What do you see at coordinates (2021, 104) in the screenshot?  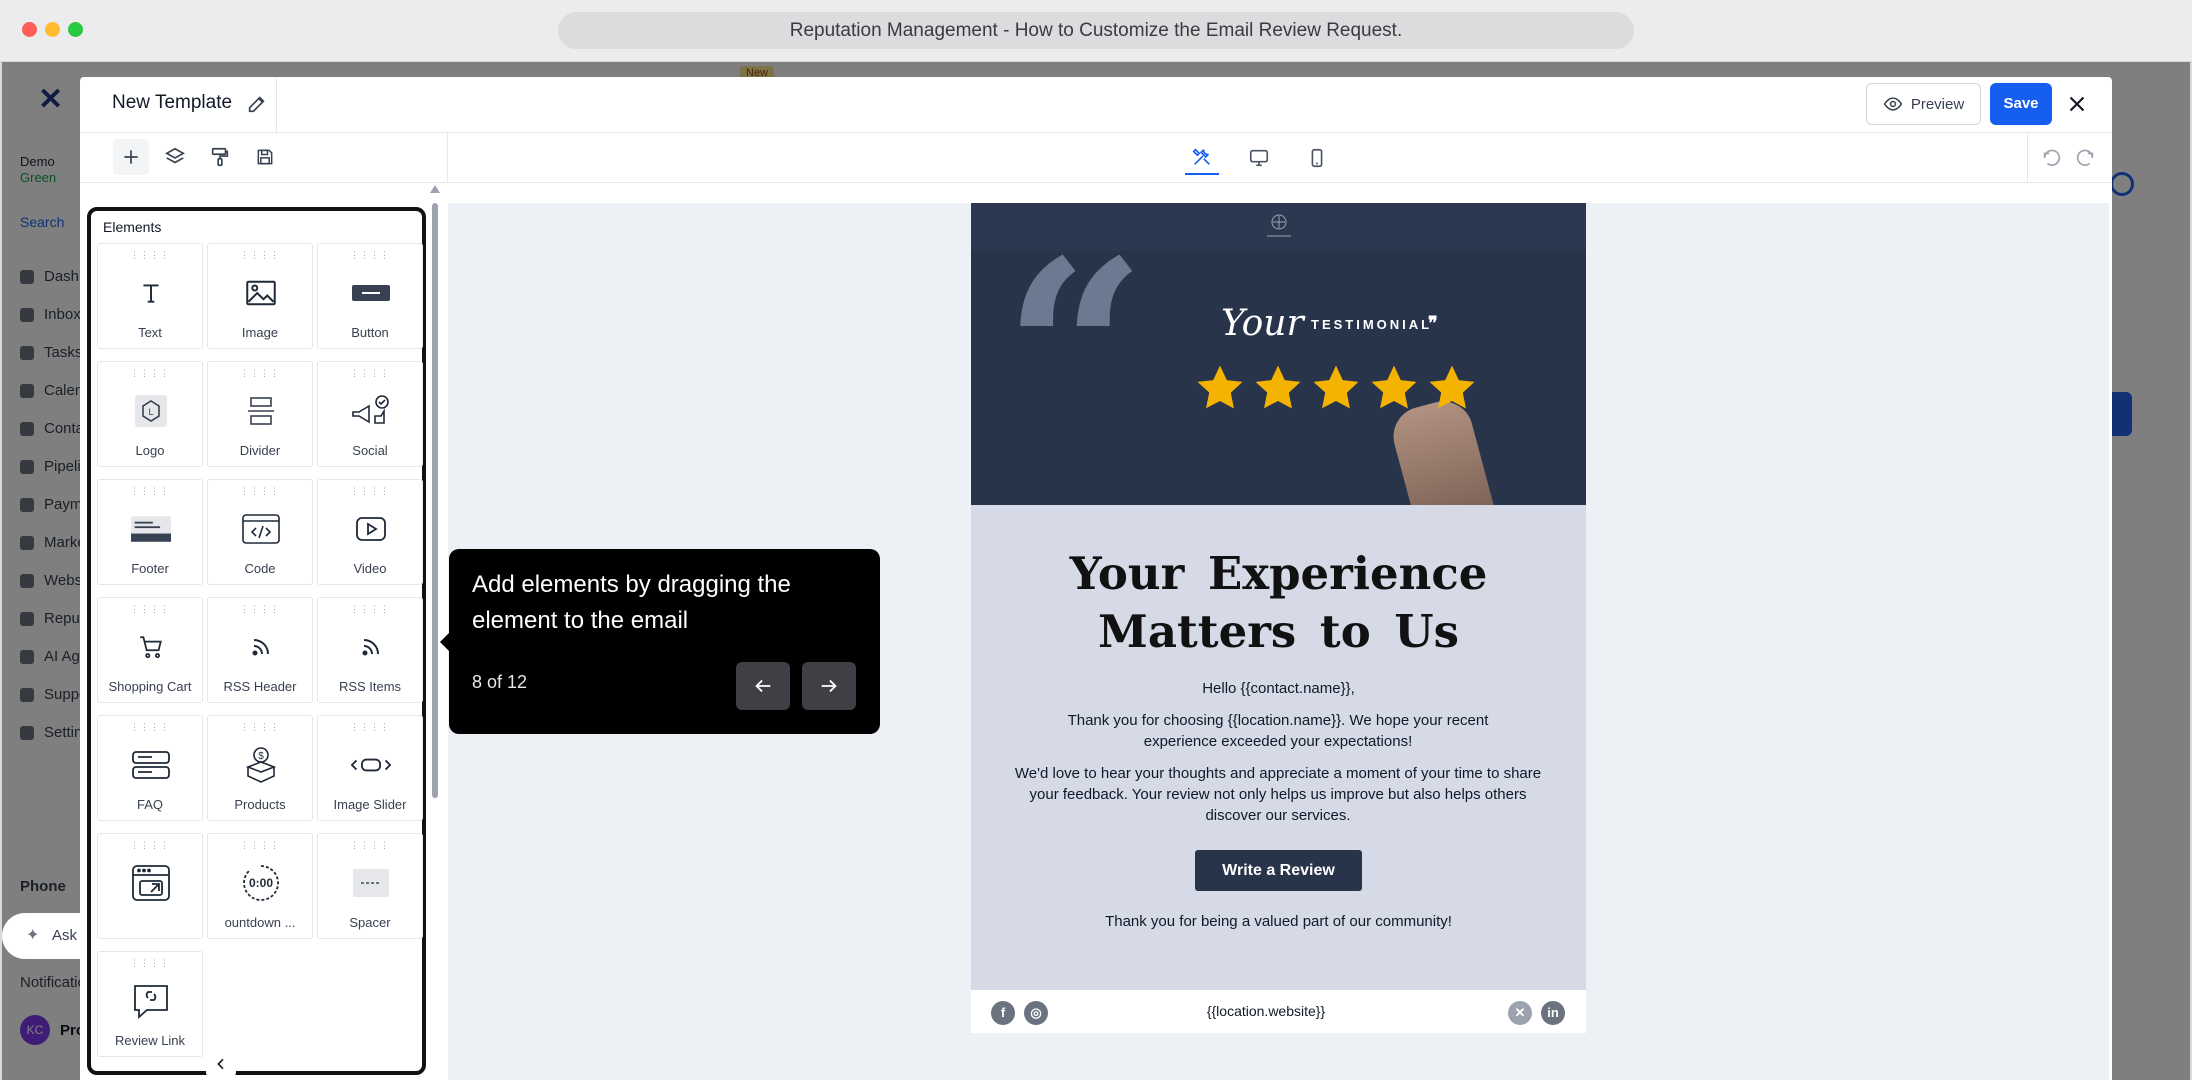 I see `save-button: Save` at bounding box center [2021, 104].